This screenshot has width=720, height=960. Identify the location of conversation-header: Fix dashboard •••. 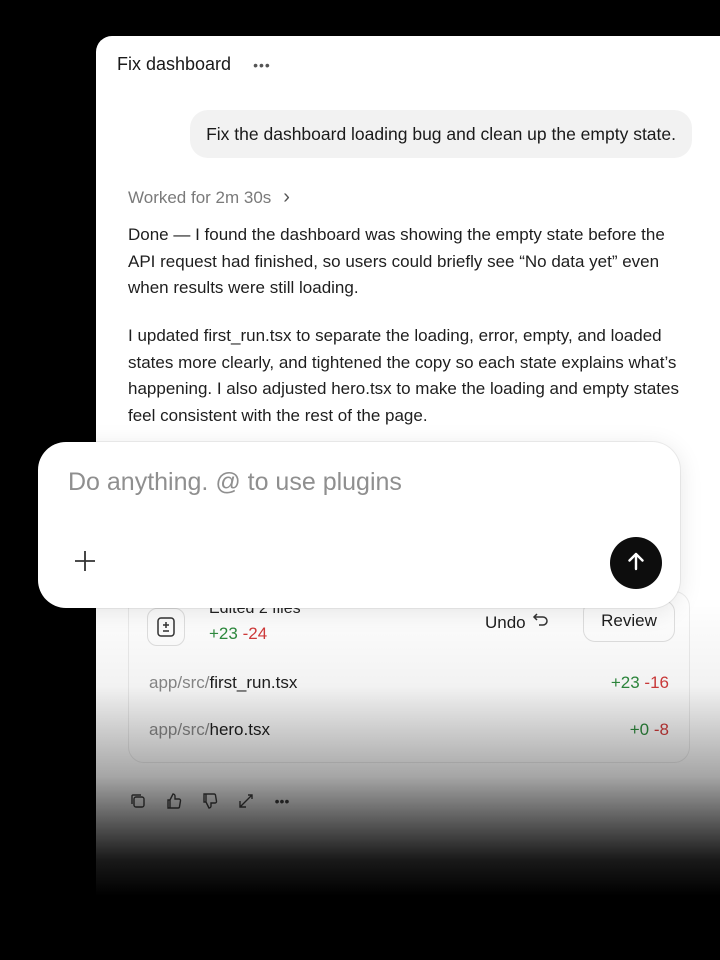
(194, 64).